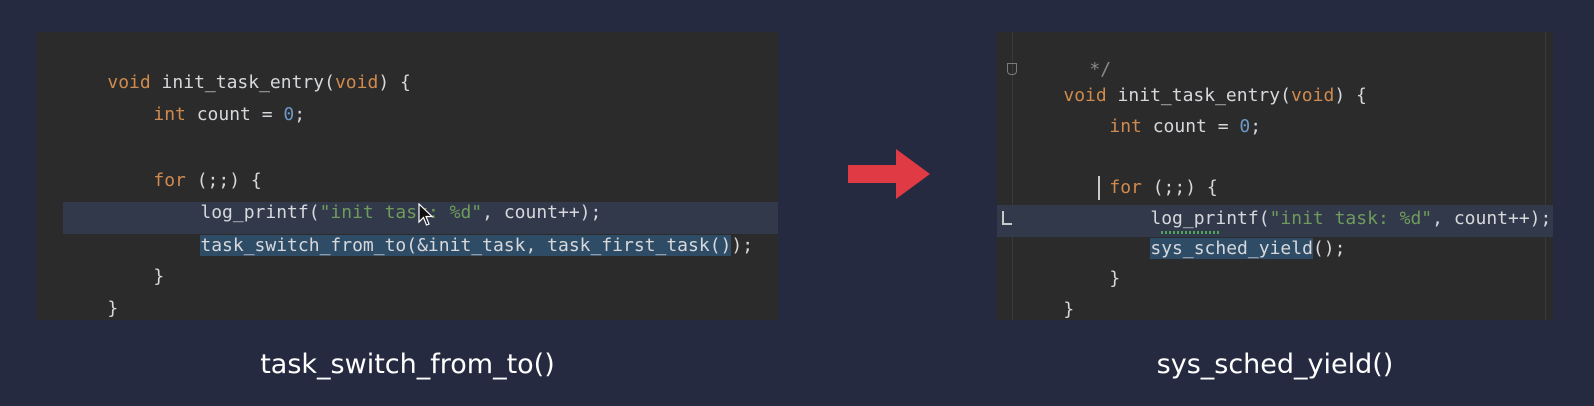 Image resolution: width=1594 pixels, height=406 pixels. Describe the element at coordinates (407, 364) in the screenshot. I see `left-caption: task_switch_from_to()` at that location.